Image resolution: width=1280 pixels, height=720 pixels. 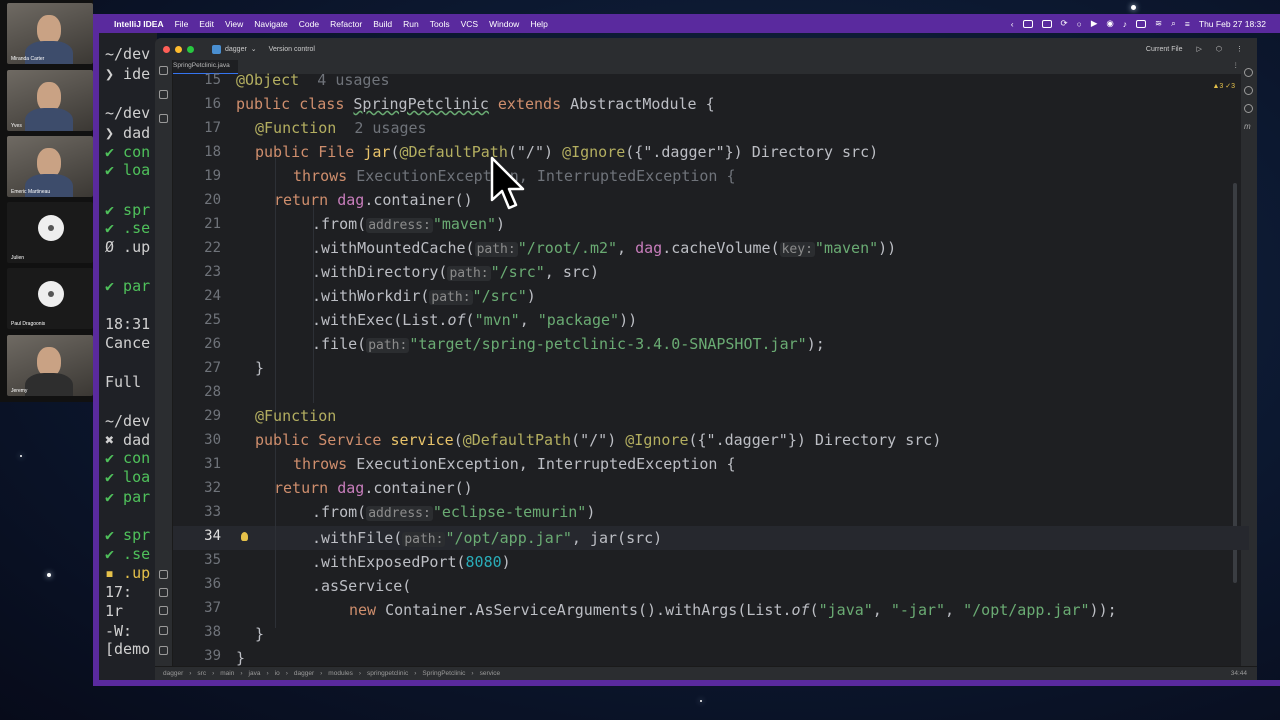 What do you see at coordinates (50, 166) in the screenshot?
I see `participant-tile: Emeric Martineau` at bounding box center [50, 166].